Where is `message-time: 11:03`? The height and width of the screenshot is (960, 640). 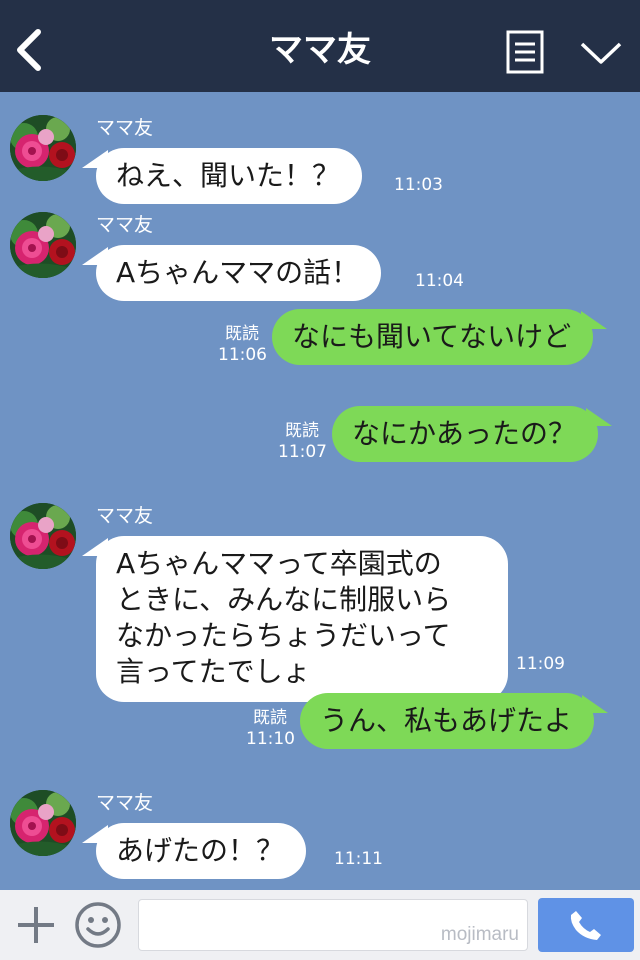
message-time: 11:03 is located at coordinates (418, 185).